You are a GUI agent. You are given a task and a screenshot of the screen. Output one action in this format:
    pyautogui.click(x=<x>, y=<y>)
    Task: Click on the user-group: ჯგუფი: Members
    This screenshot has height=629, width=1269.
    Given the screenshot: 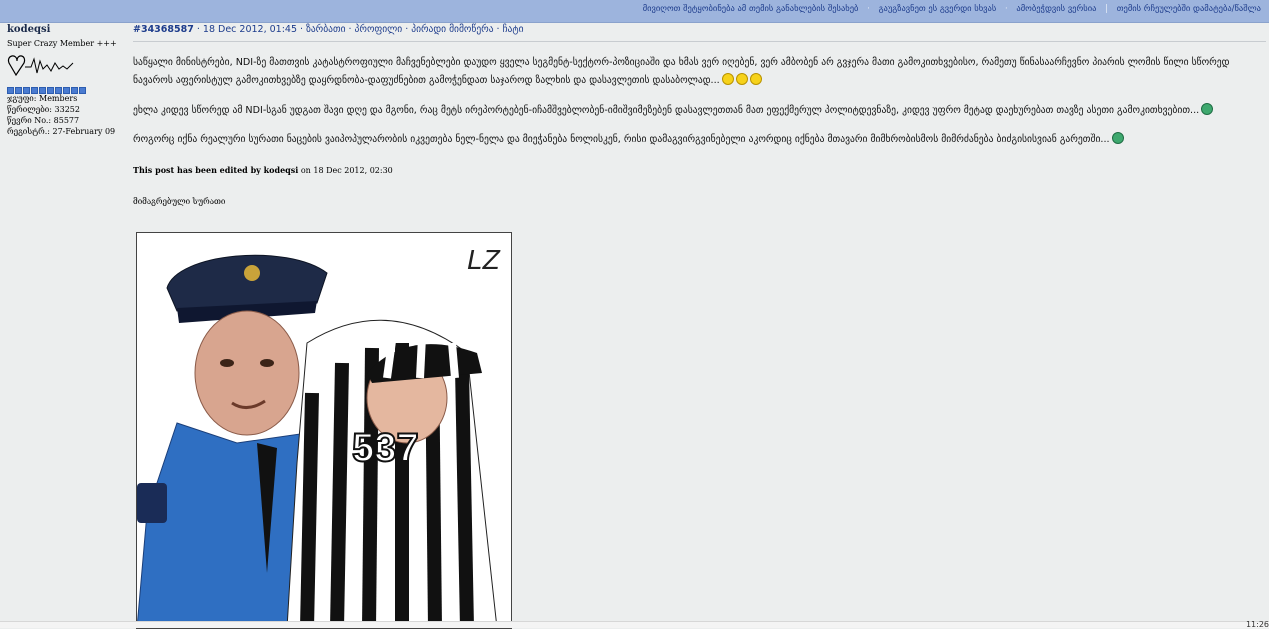 What is the action you would take?
    pyautogui.click(x=42, y=98)
    